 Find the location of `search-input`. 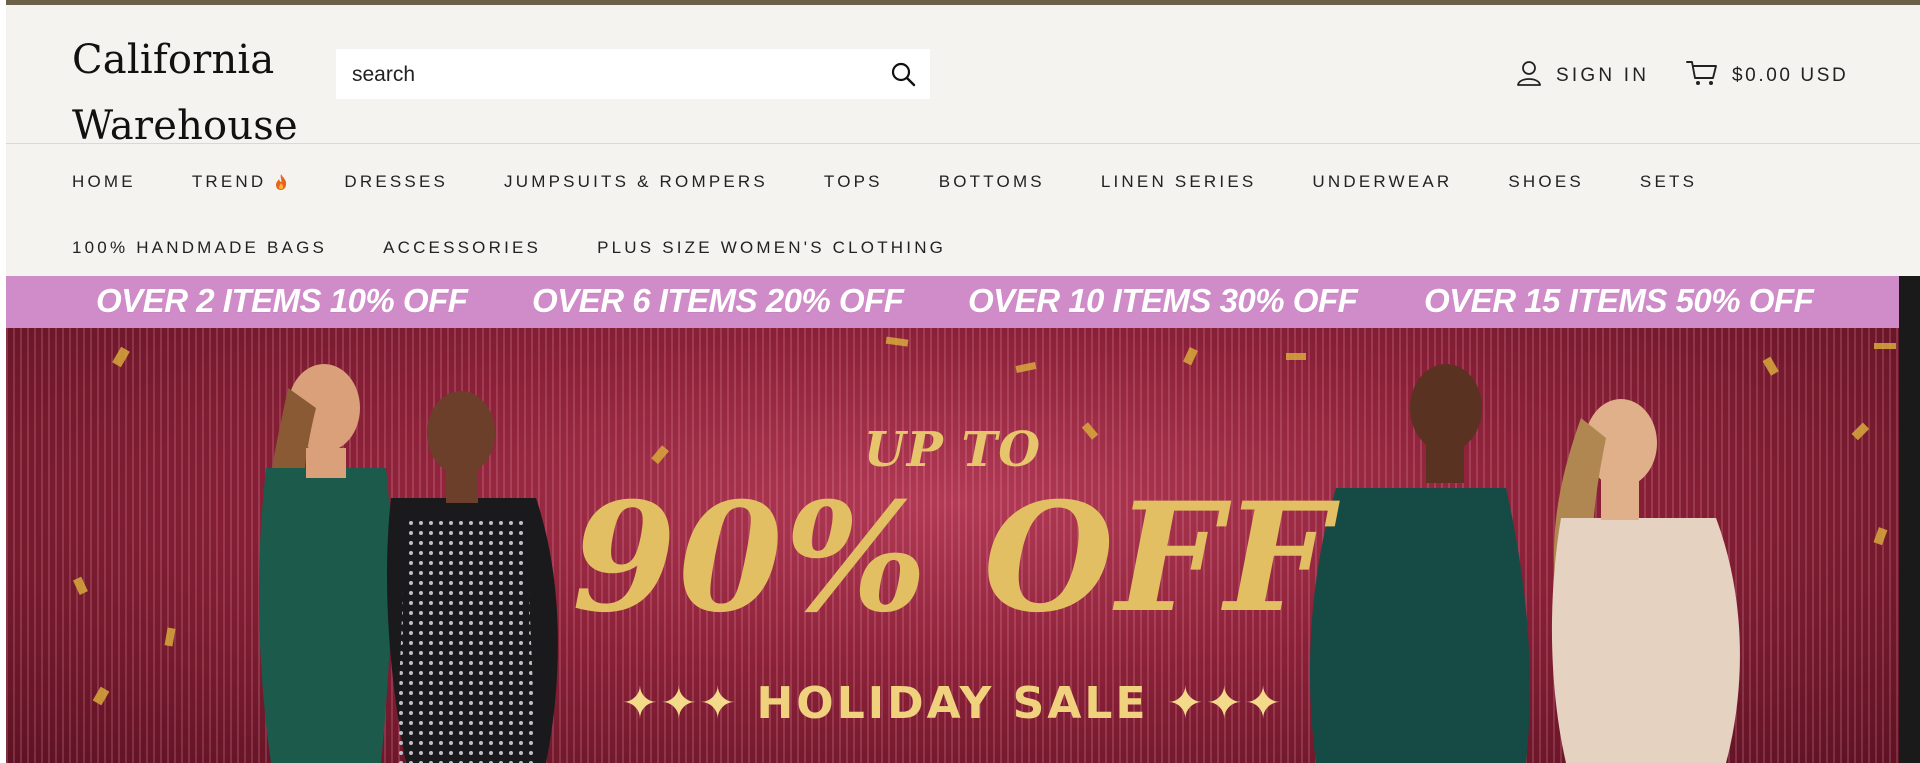

search-input is located at coordinates (612, 75).